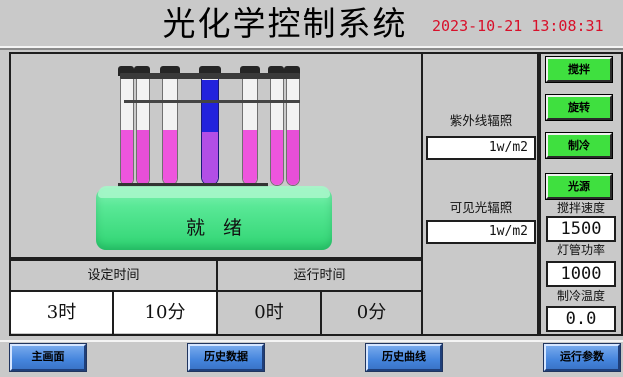 This screenshot has height=377, width=623. Describe the element at coordinates (165, 312) in the screenshot. I see `set-minutes-field: 10分` at that location.